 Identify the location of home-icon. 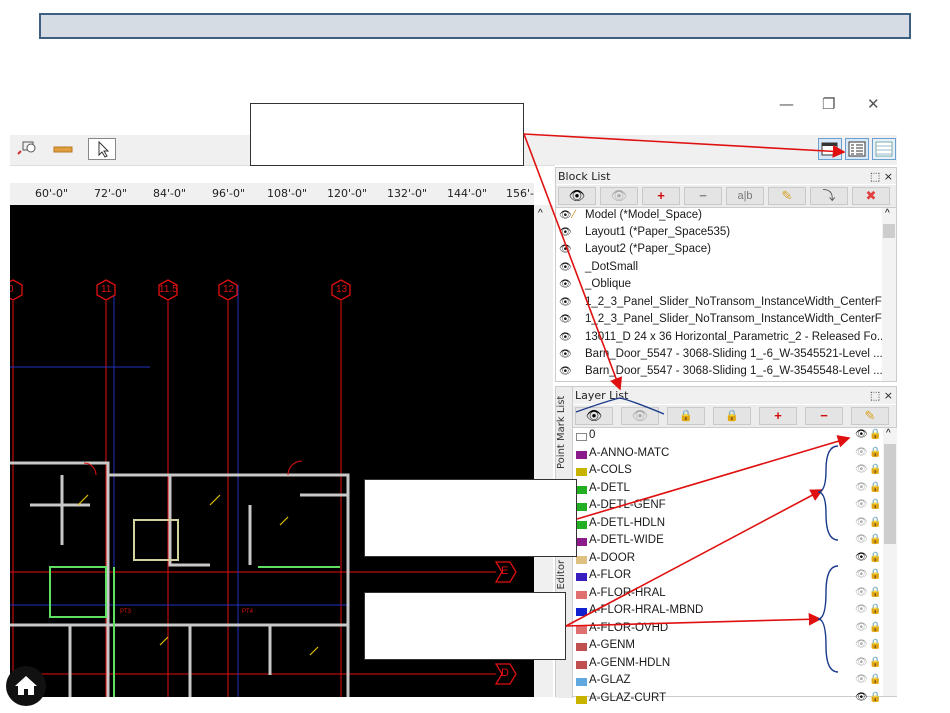
(26, 685).